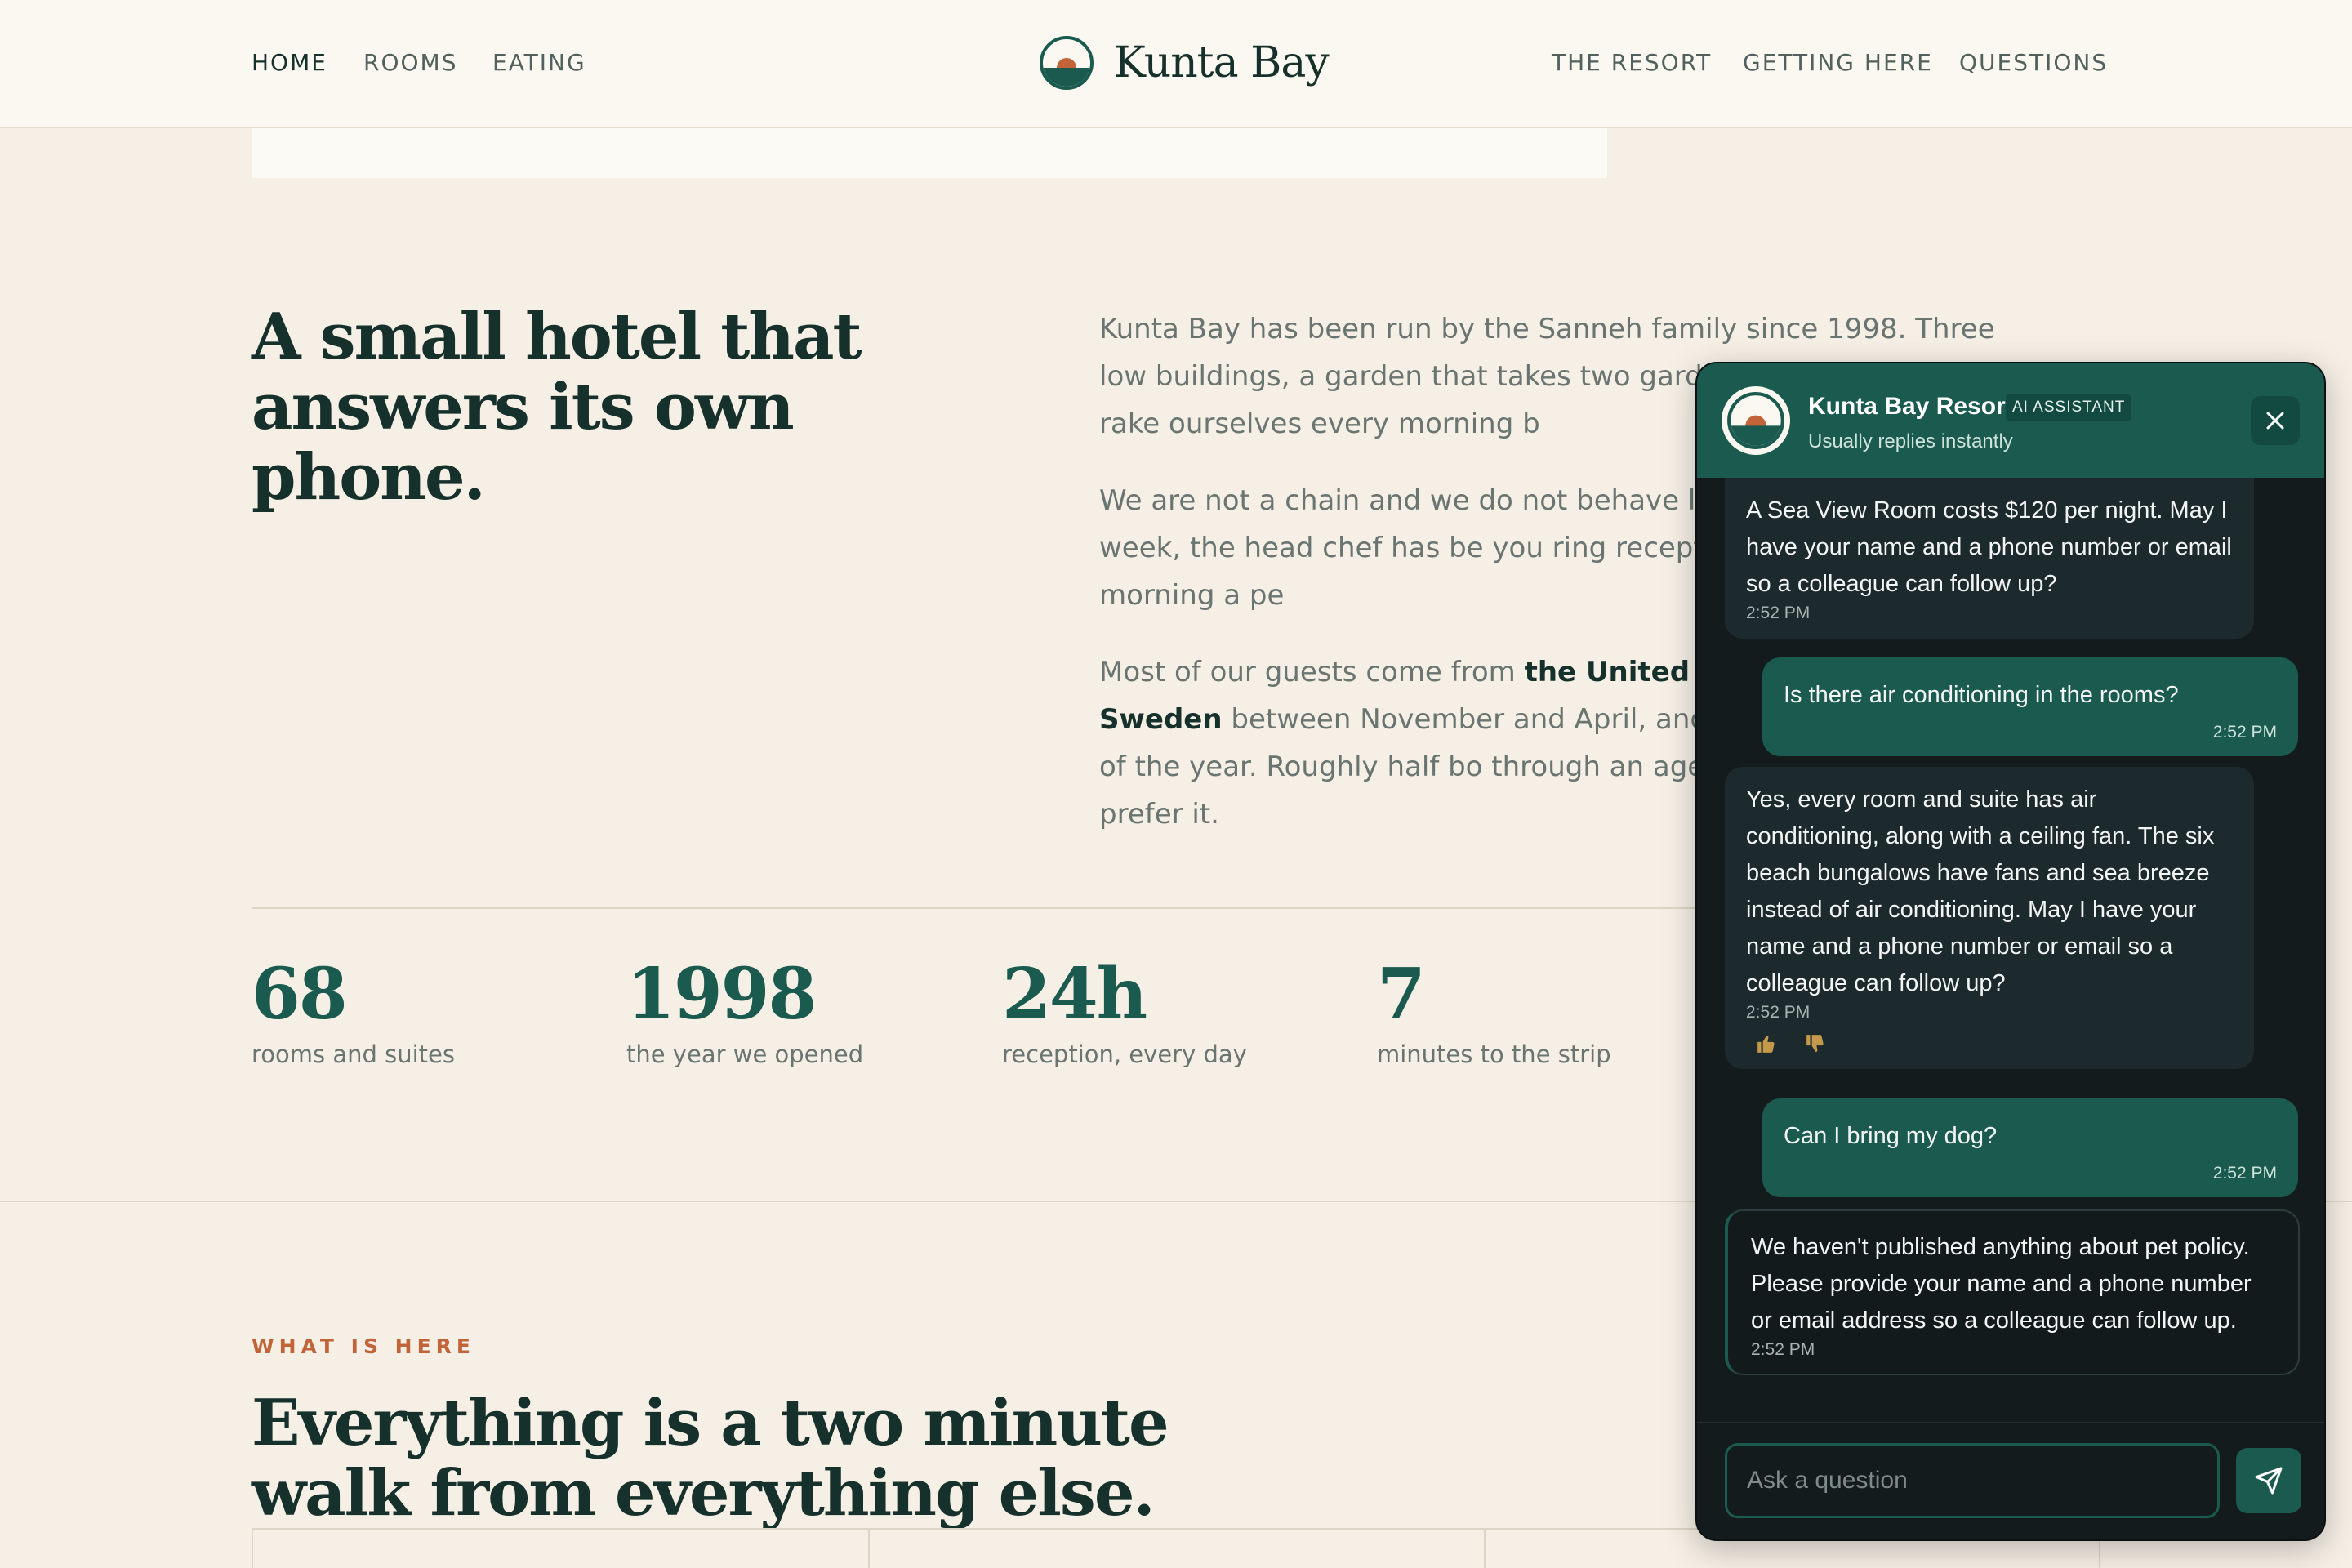 Image resolution: width=2352 pixels, height=1568 pixels. Describe the element at coordinates (410, 63) in the screenshot. I see `nav-link-rooms: ROOMS` at that location.